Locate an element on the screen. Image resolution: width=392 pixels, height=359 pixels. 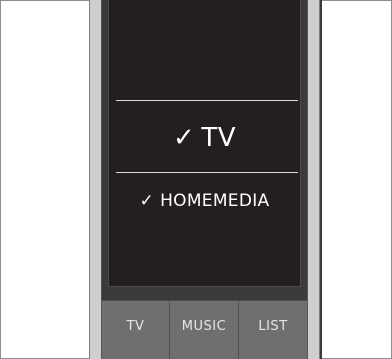
softkey-list-label: LIST is located at coordinates (273, 326).